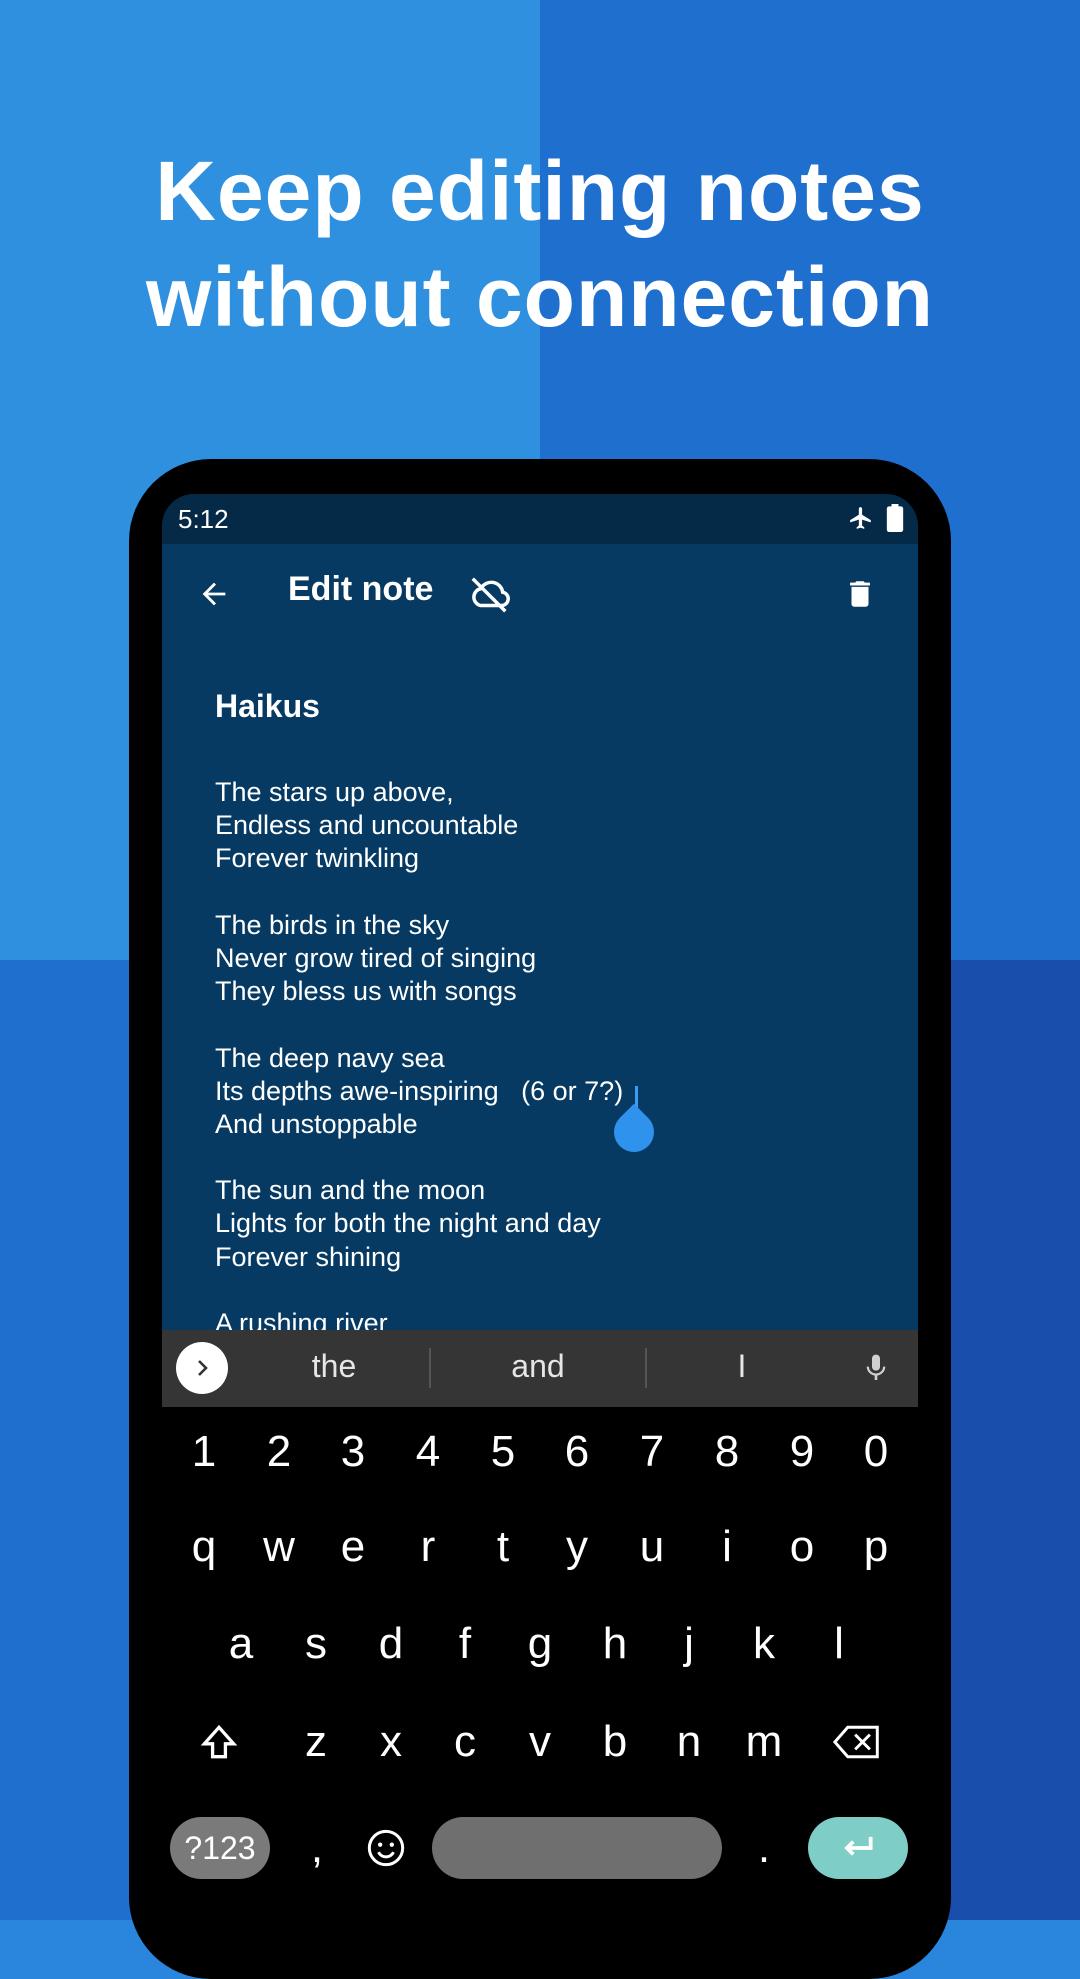 The image size is (1080, 1979). Describe the element at coordinates (652, 1547) in the screenshot. I see `key-u: u` at that location.